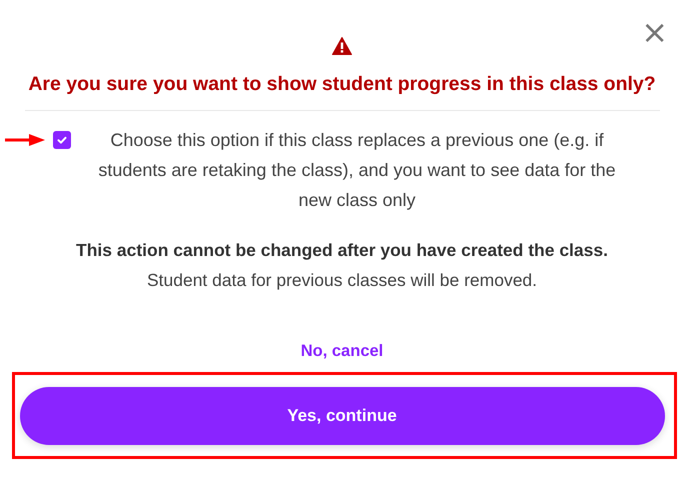  I want to click on cancel-link: No, cancel, so click(342, 351).